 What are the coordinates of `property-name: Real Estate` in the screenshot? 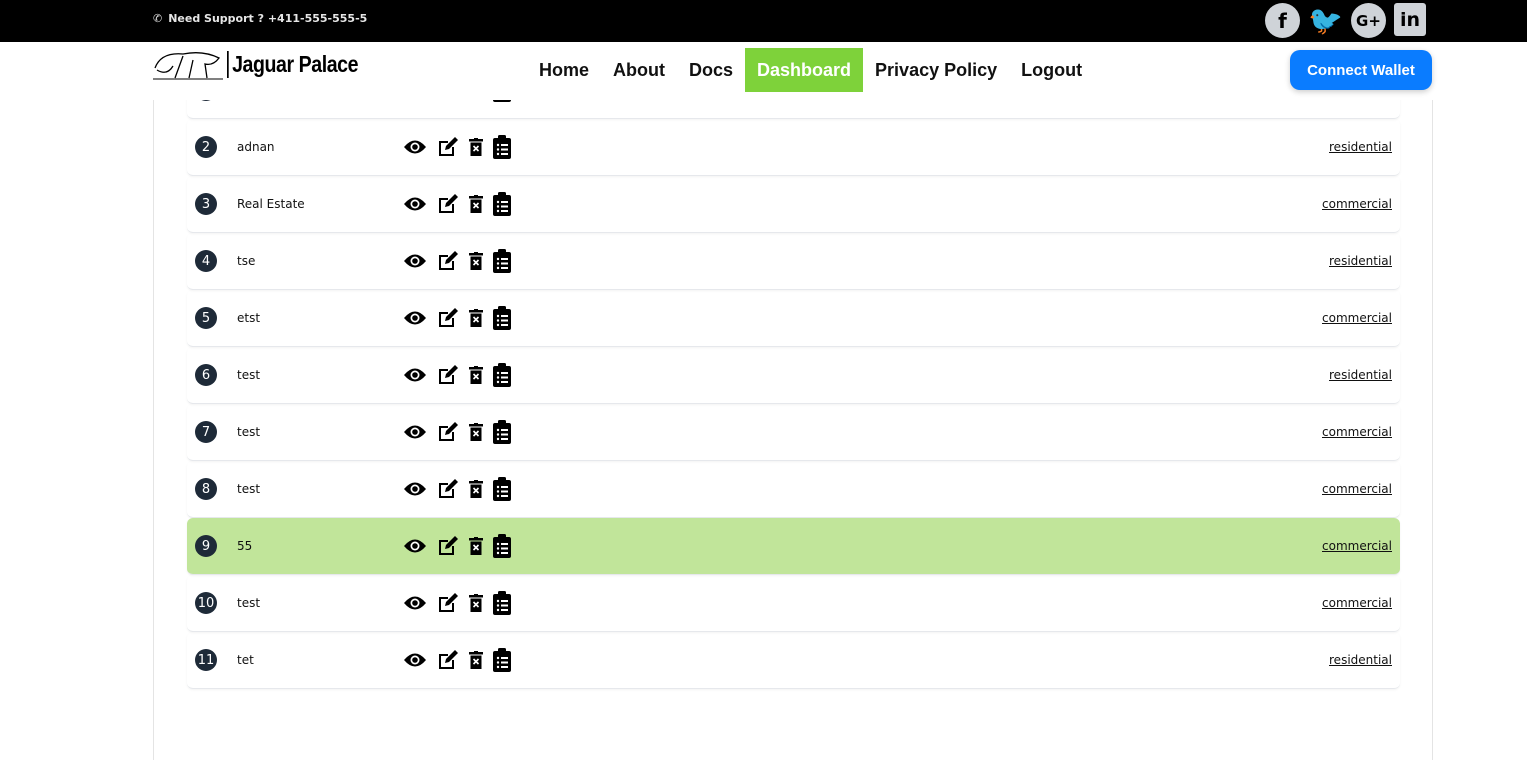 It's located at (271, 204).